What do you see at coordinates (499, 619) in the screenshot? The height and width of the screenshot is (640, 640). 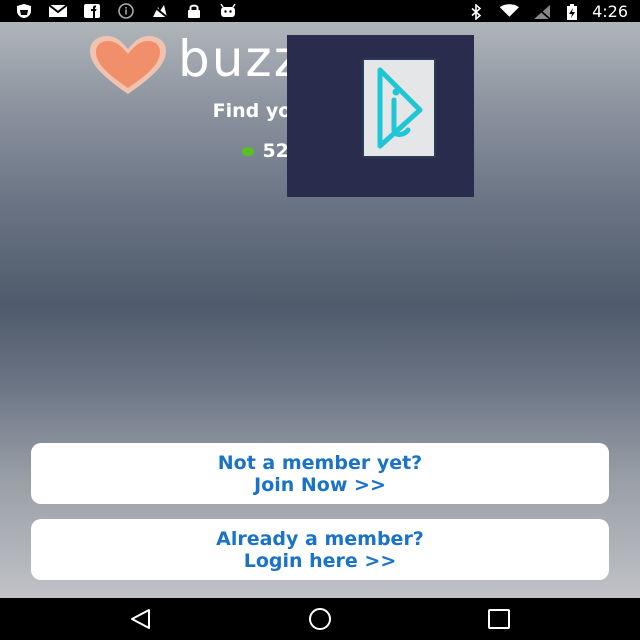 I see `recents-icon` at bounding box center [499, 619].